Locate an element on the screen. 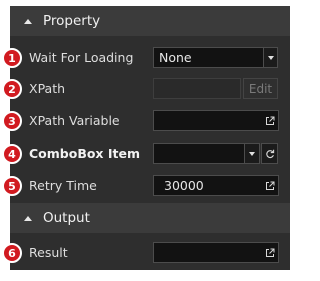  xpath-edit-button: Edit is located at coordinates (260, 88).